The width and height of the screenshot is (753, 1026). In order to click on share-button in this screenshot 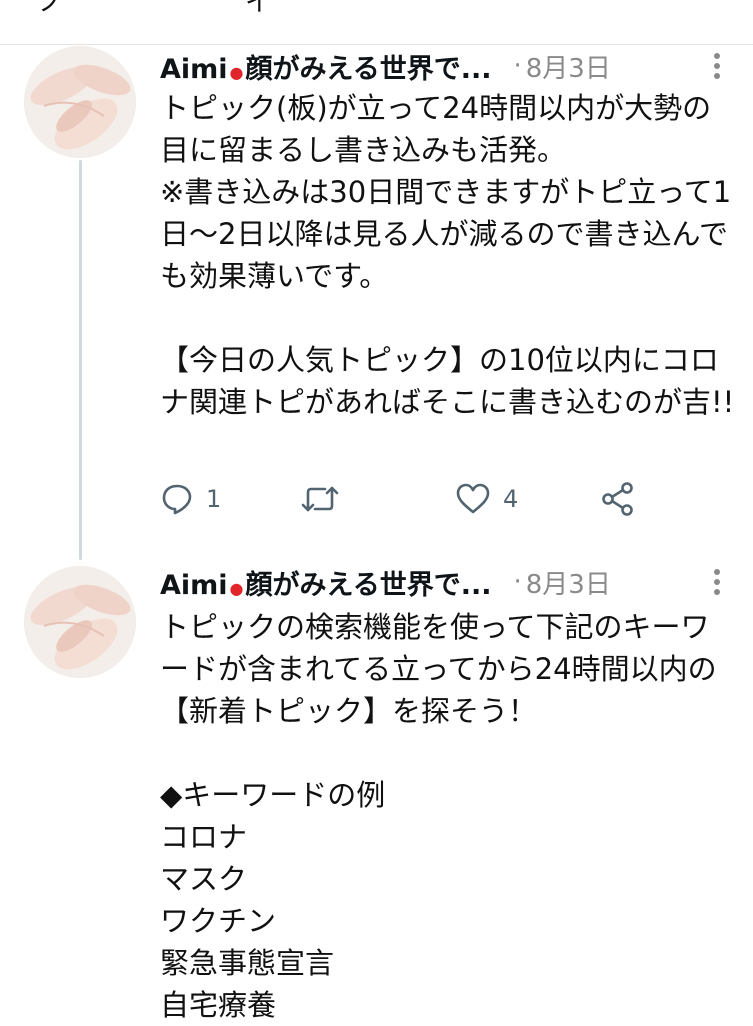, I will do `click(618, 499)`.